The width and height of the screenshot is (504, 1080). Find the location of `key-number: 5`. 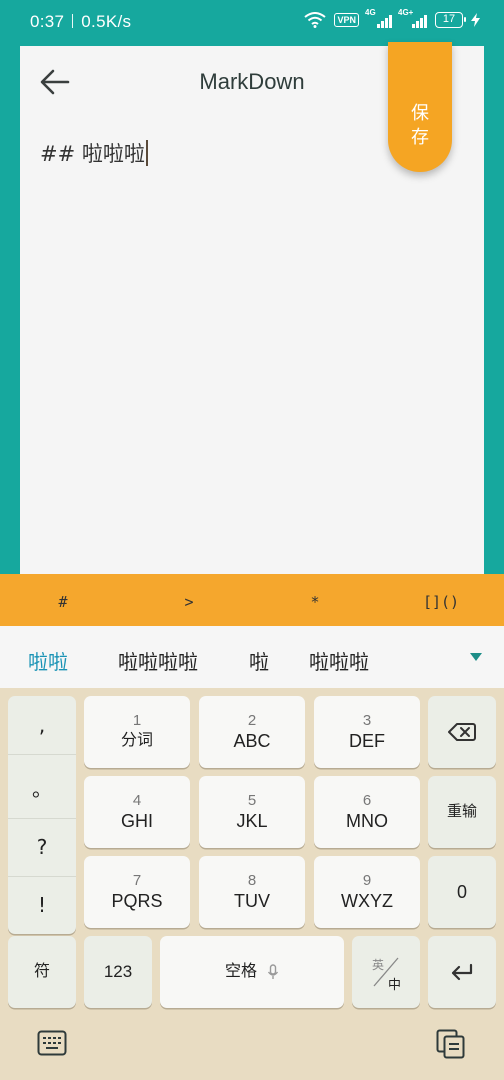

key-number: 5 is located at coordinates (252, 800).